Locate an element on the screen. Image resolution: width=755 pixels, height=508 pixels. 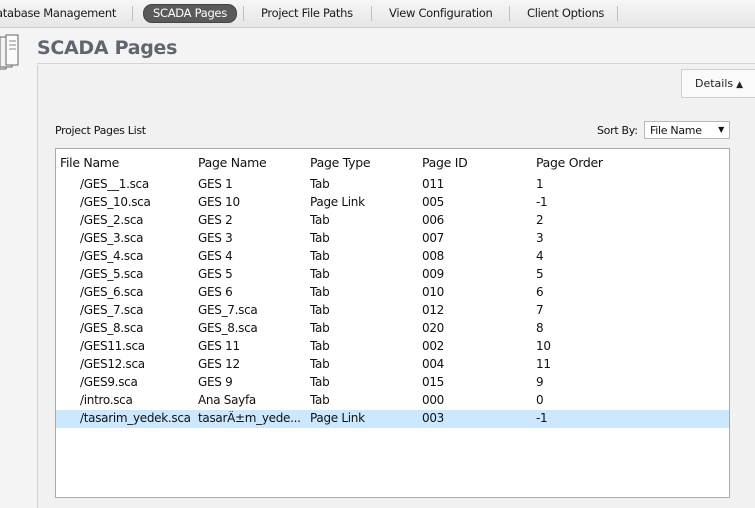
cell-page-name: GES 11 is located at coordinates (219, 346).